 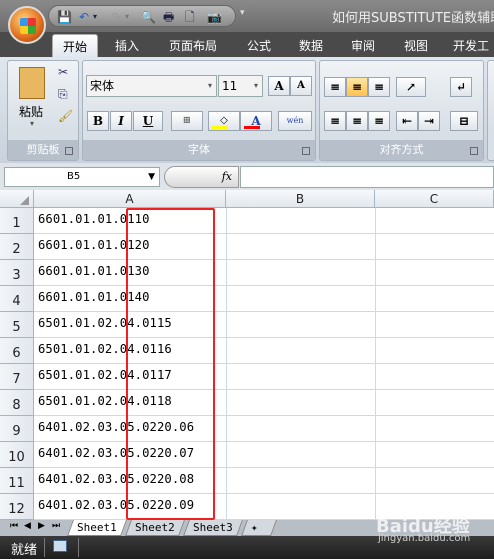 I want to click on row-header: 1, so click(x=17, y=221).